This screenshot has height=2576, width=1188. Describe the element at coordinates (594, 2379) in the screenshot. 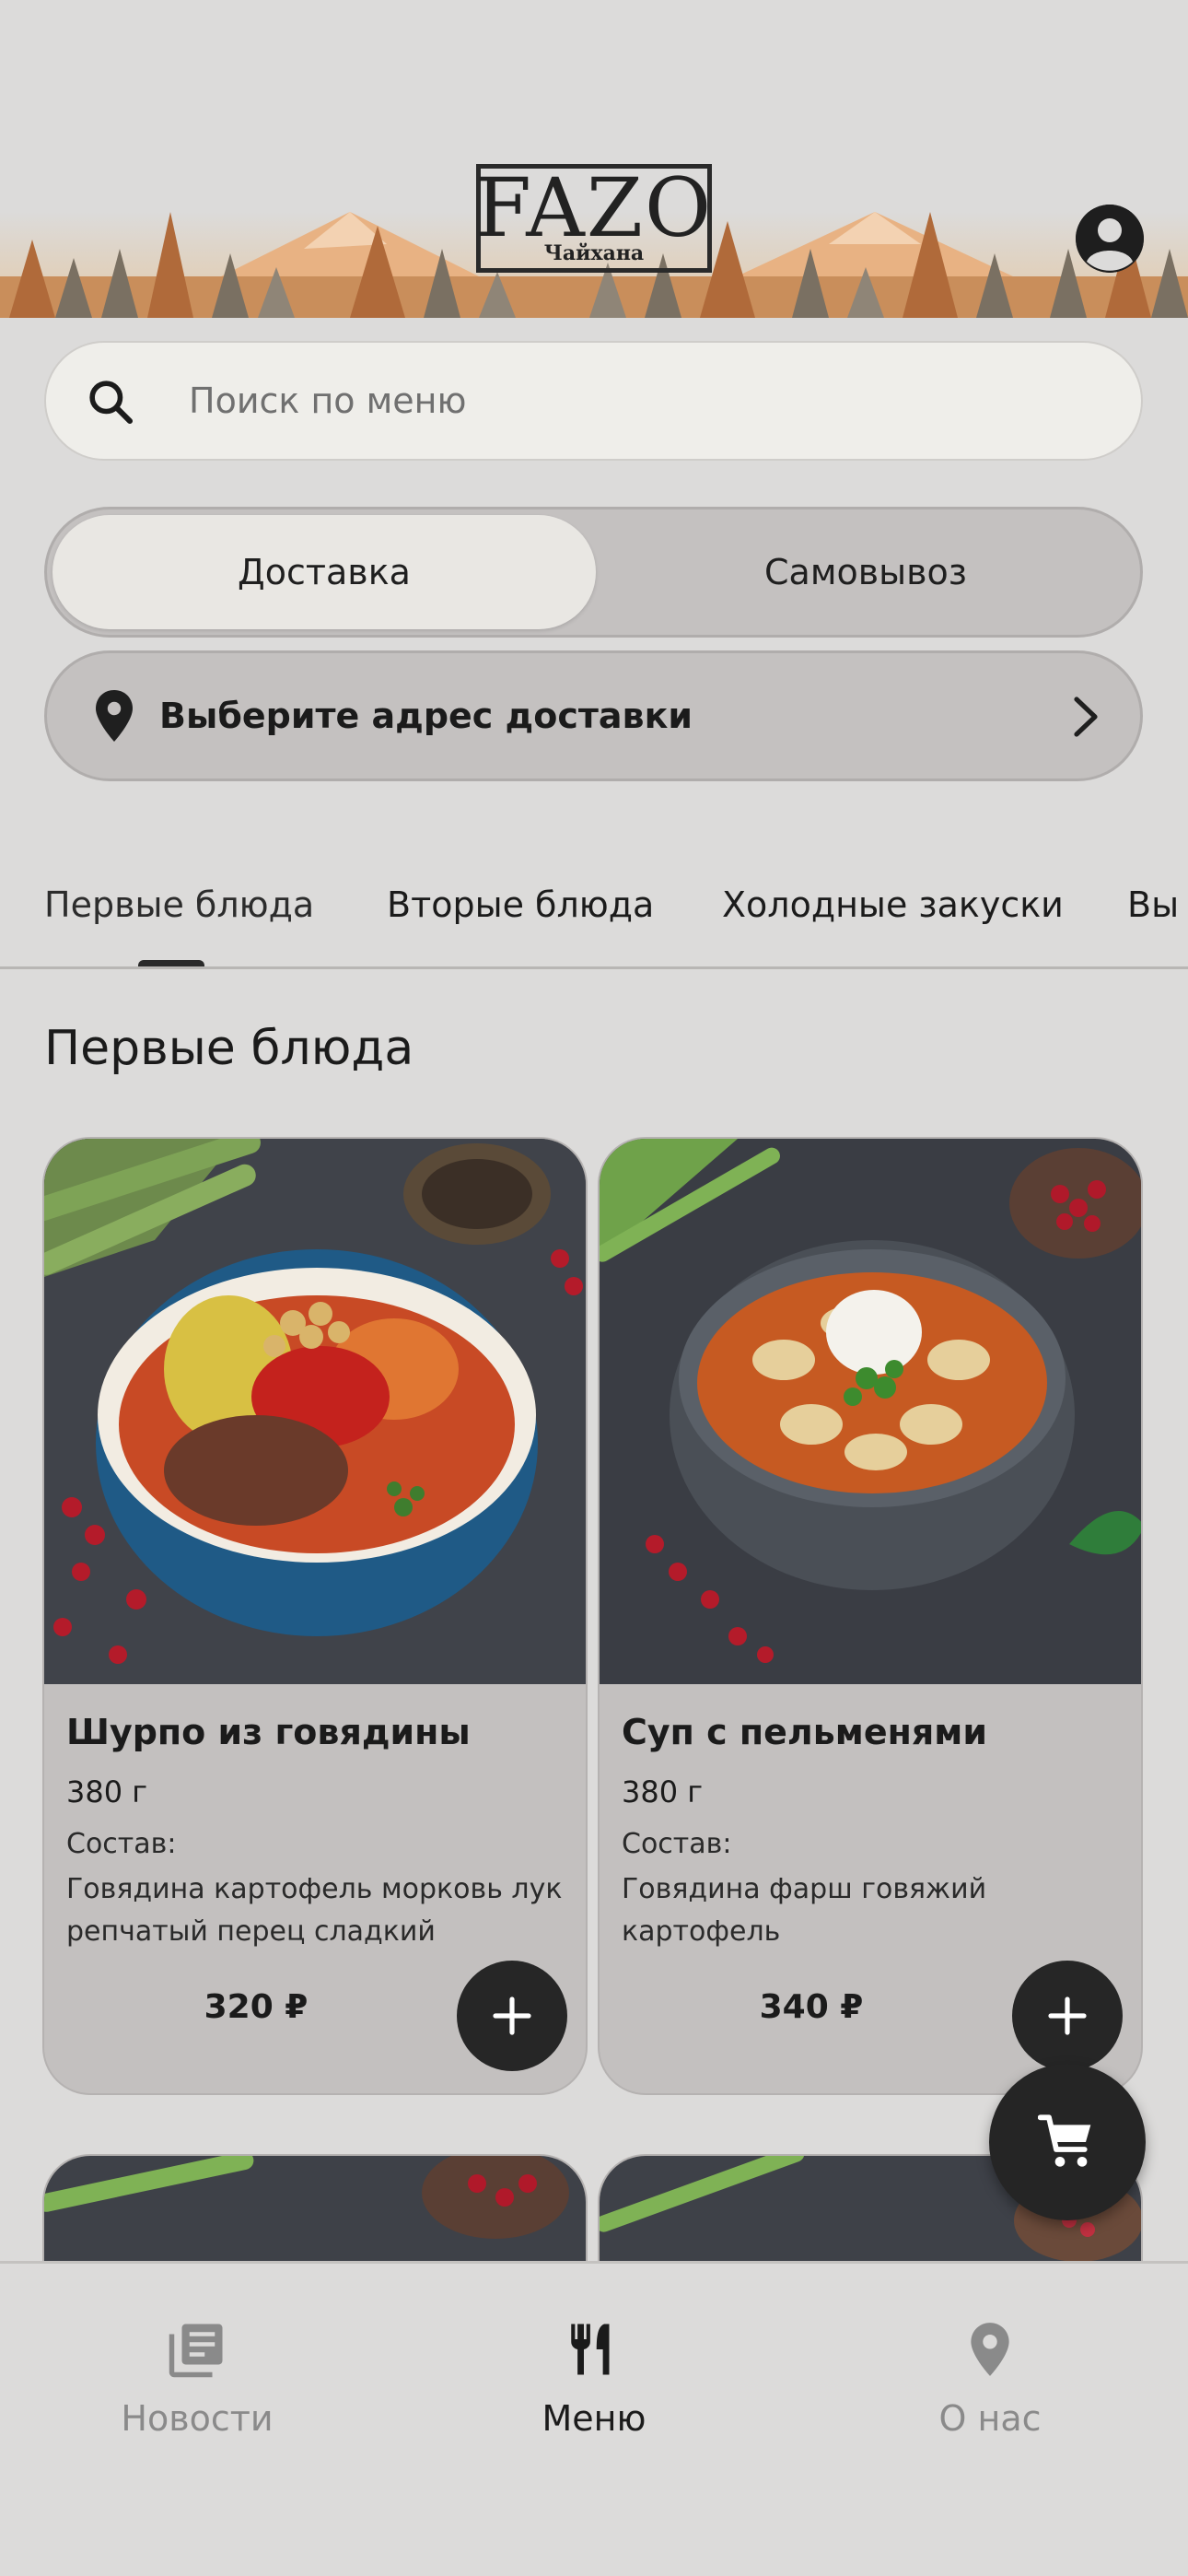

I see `nav-menu: Меню` at that location.